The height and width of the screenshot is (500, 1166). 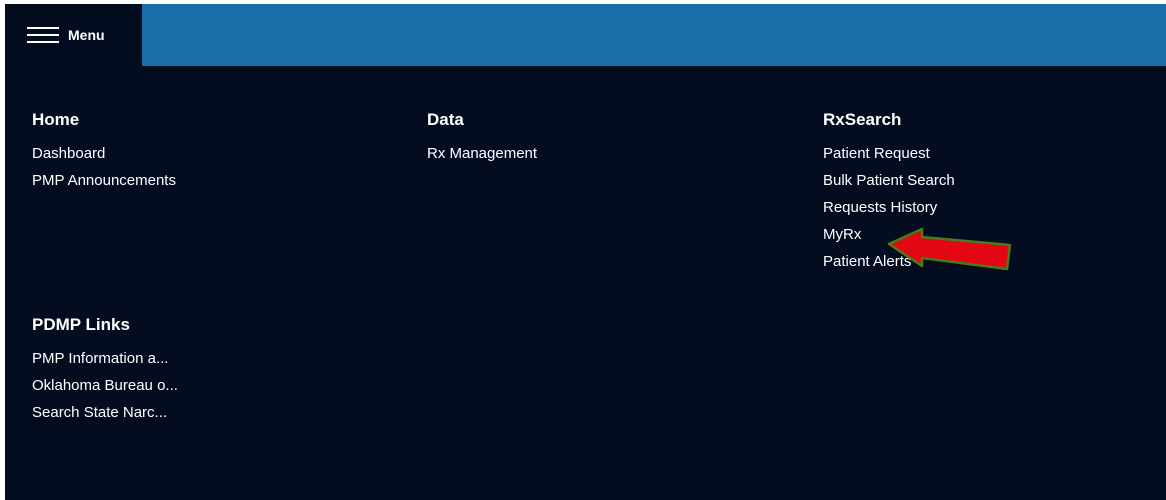 I want to click on home-links: Dashboard PMP Announcements, so click(x=104, y=167).